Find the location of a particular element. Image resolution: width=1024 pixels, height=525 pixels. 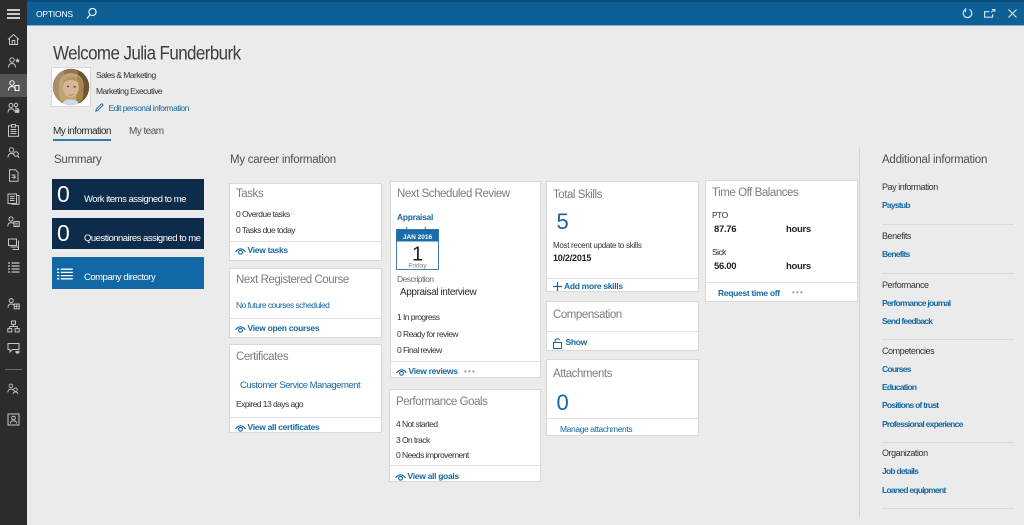

svg-text: Friday is located at coordinates (417, 266).